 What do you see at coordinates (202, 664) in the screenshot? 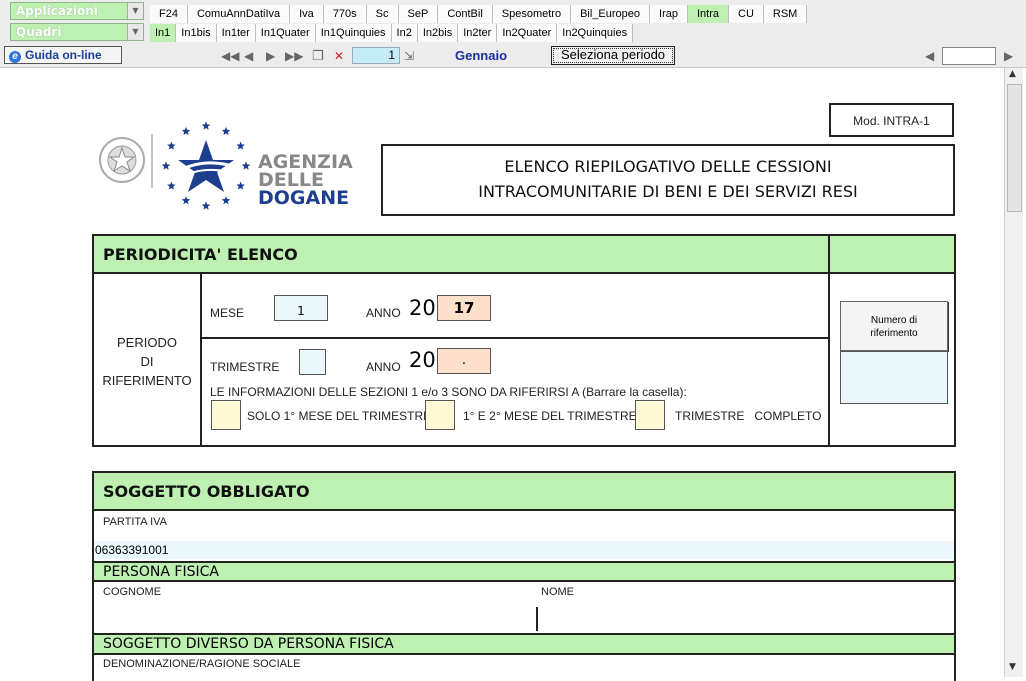
I see `denominazione-label: DENOMINAZIONE/RAGIONE SOCIALE` at bounding box center [202, 664].